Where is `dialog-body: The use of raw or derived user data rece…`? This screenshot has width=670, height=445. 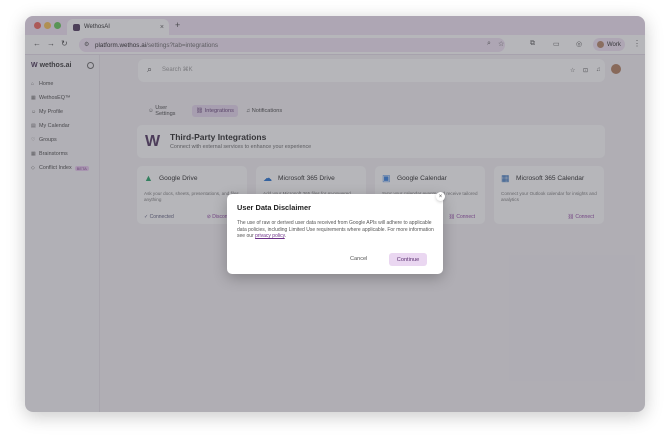 dialog-body: The use of raw or derived user data rece… is located at coordinates (336, 230).